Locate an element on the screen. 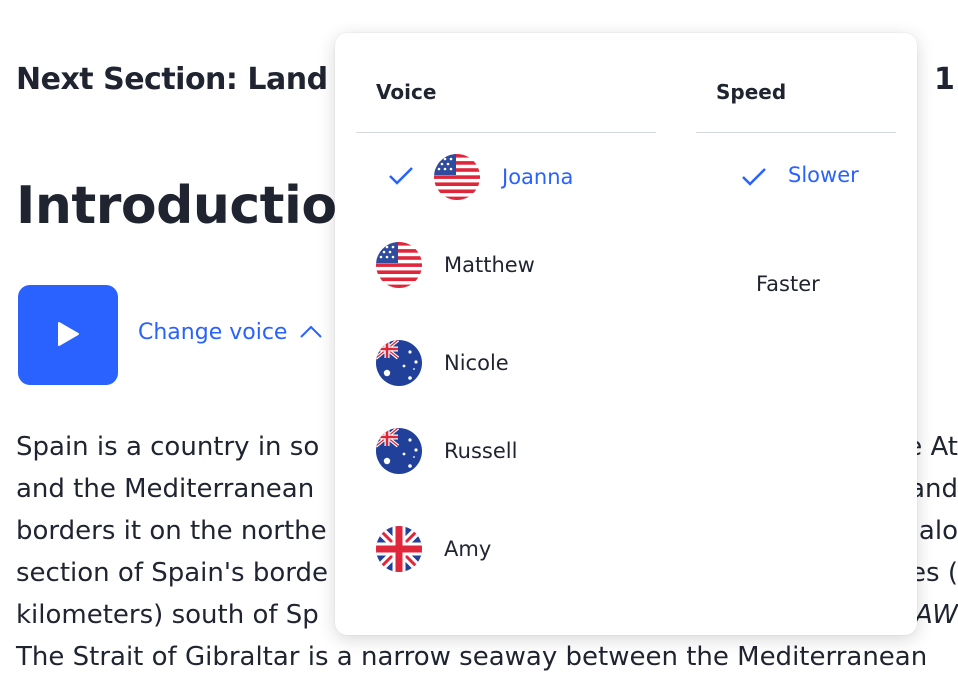 Image resolution: width=958 pixels, height=678 pixels. speed-label: Faster is located at coordinates (788, 284).